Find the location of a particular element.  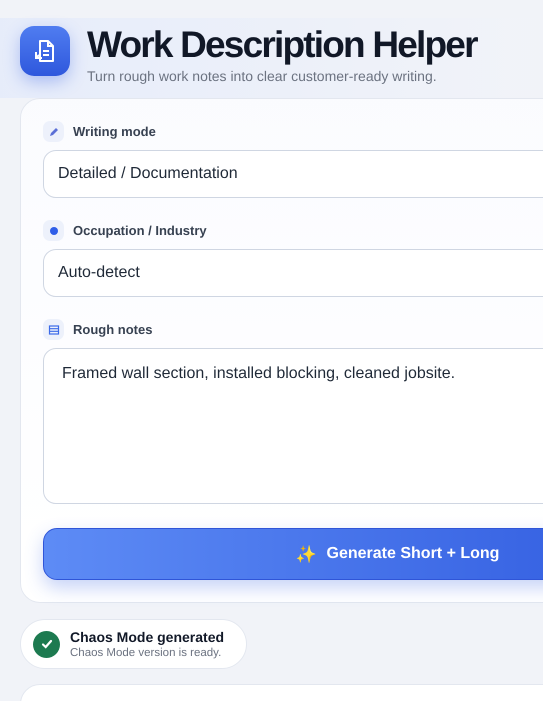

app-subtitle: Turn rough work notes into clear customer-ready writing. is located at coordinates (262, 76).